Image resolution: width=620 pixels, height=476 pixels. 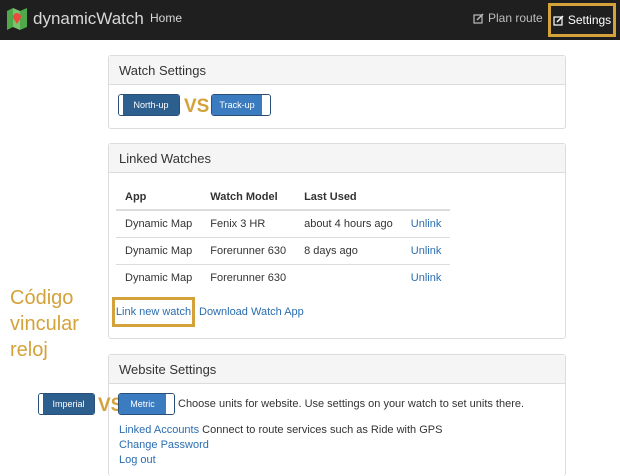 What do you see at coordinates (337, 70) in the screenshot?
I see `watch-settings-title: Watch Settings` at bounding box center [337, 70].